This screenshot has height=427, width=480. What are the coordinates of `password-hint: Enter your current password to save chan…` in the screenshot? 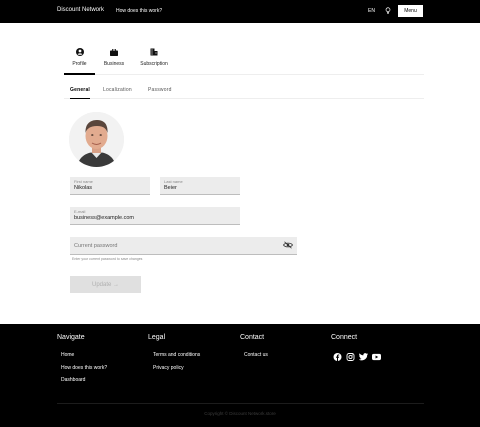 It's located at (107, 259).